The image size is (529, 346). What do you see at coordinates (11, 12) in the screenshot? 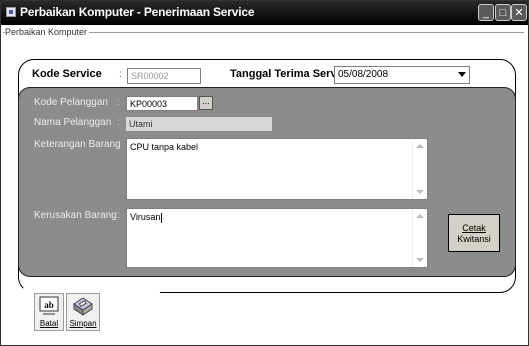
I see `app-icon` at bounding box center [11, 12].